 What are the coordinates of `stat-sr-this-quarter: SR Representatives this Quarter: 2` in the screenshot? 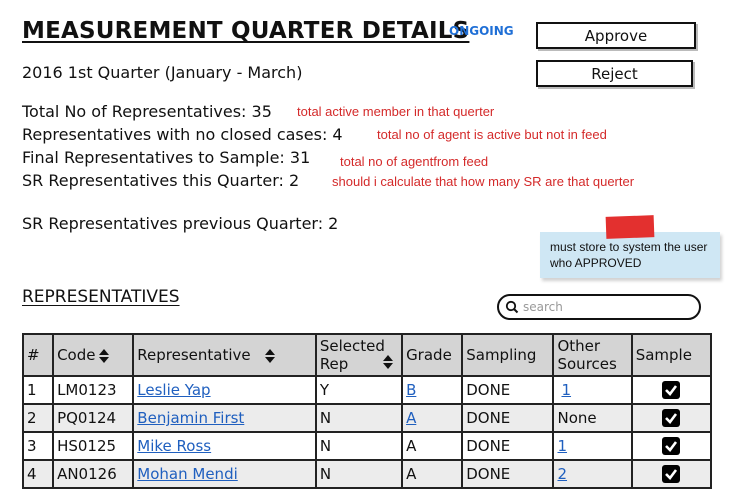 It's located at (161, 180).